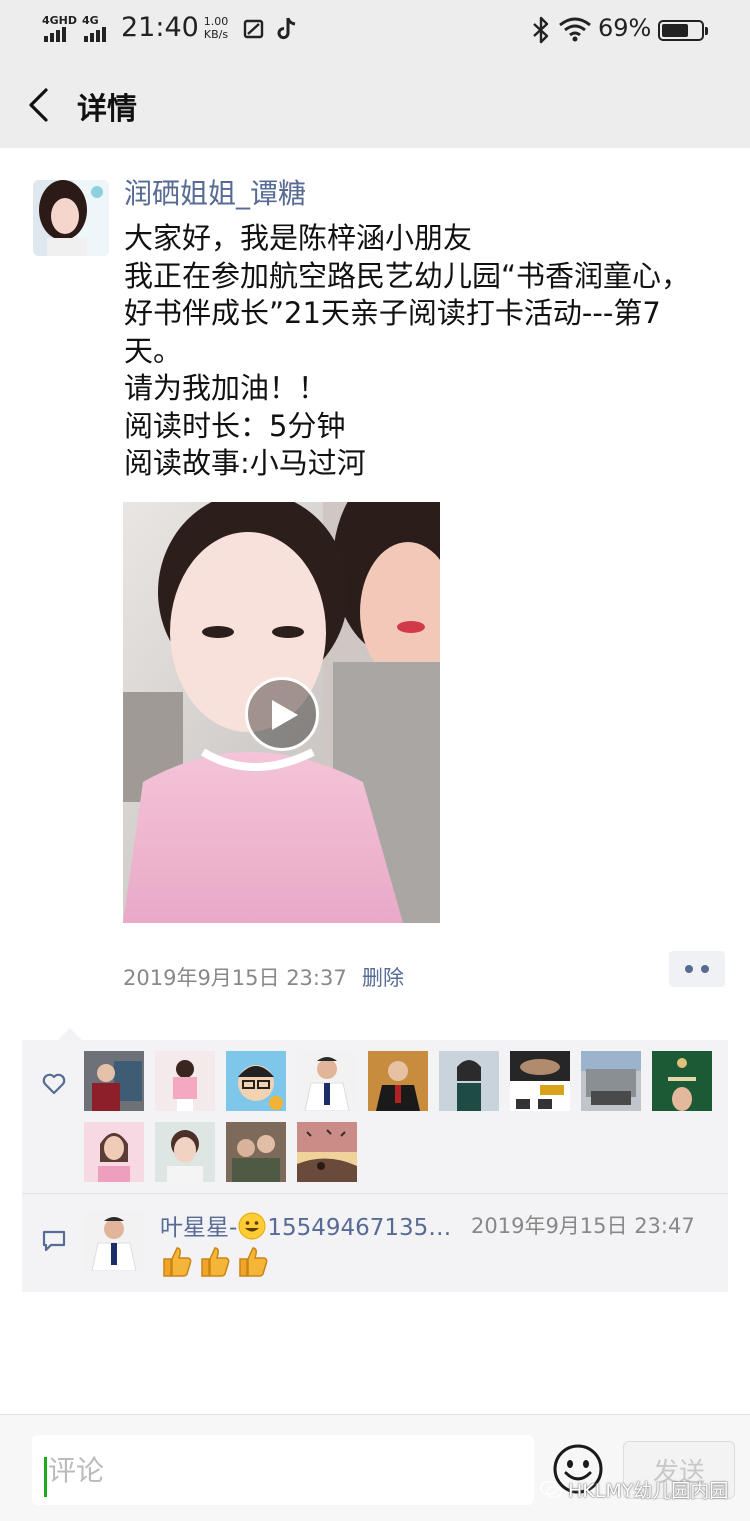 The height and width of the screenshot is (1521, 750). Describe the element at coordinates (375, 31) in the screenshot. I see `status-bar: 4GHD 4G 21:40 1.00 KB/s 69%` at that location.